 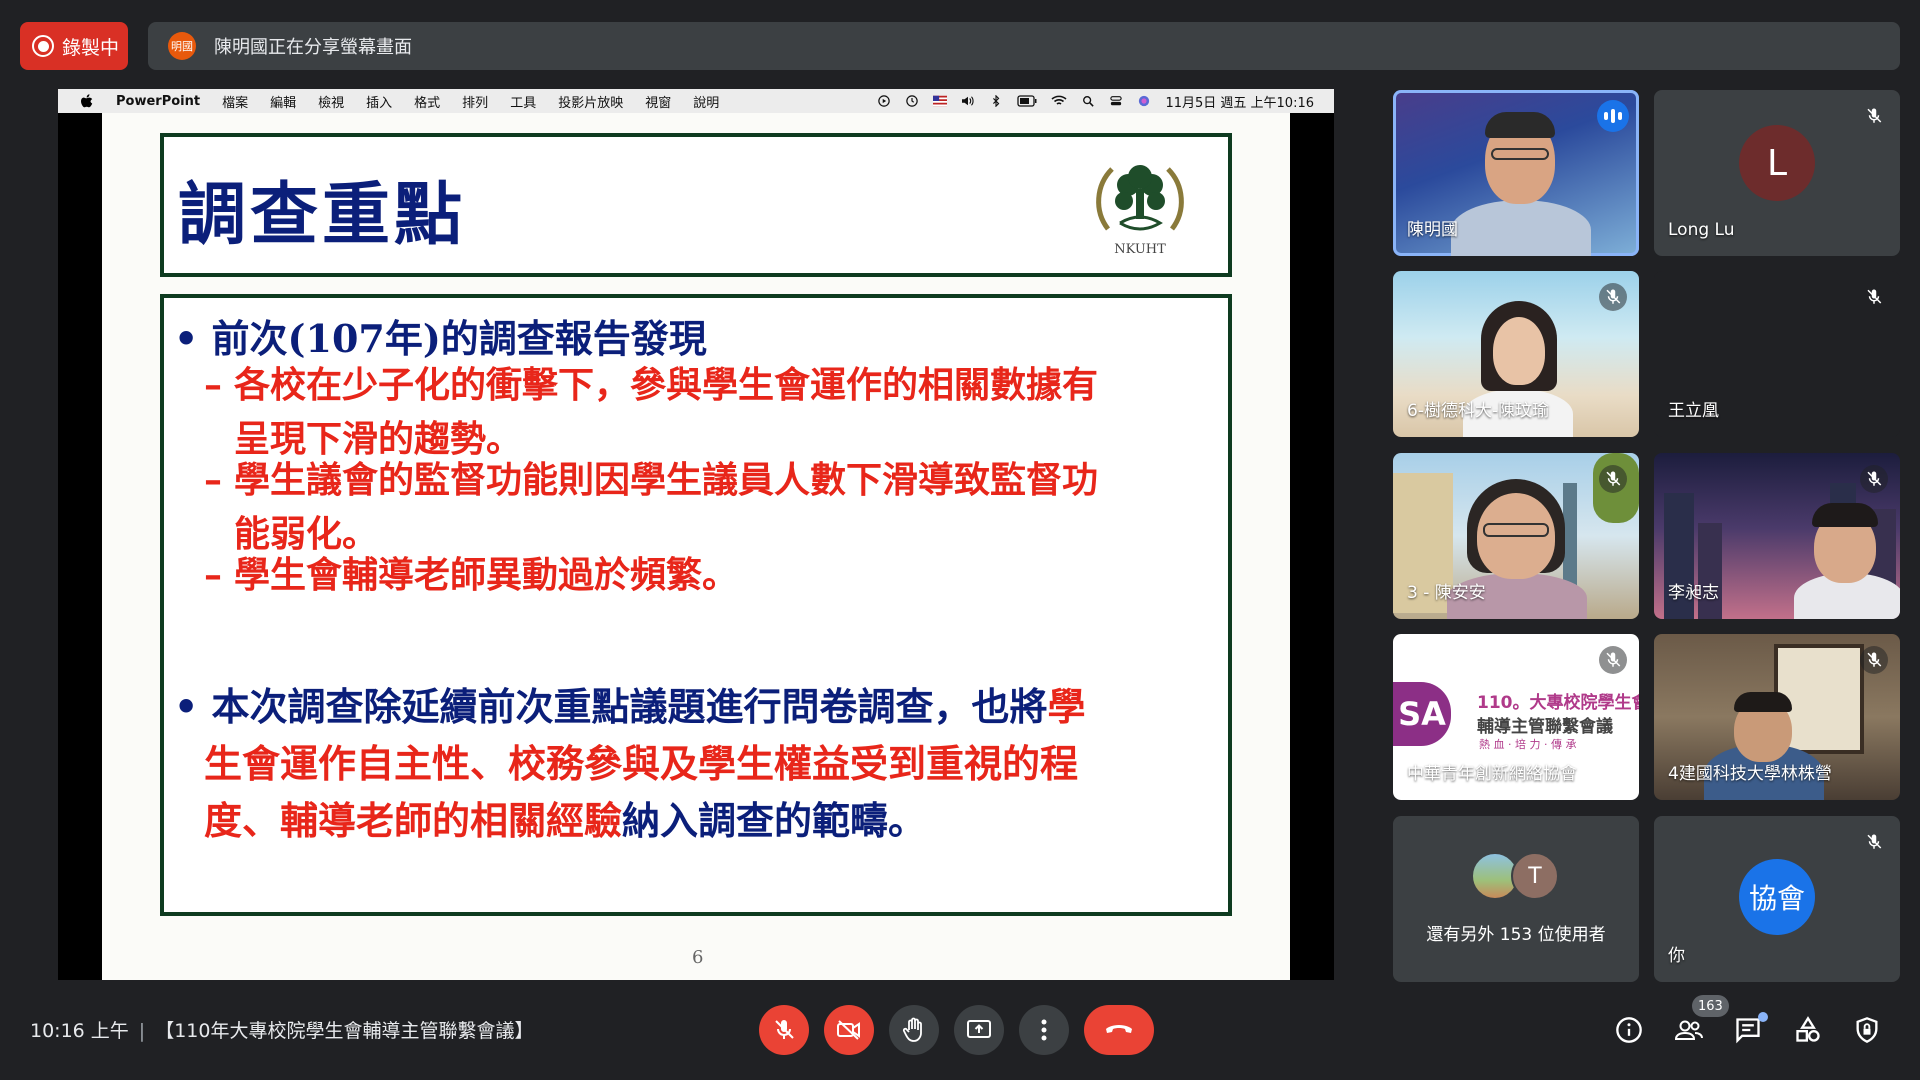 What do you see at coordinates (91, 47) in the screenshot?
I see `recording-label: 錄製中` at bounding box center [91, 47].